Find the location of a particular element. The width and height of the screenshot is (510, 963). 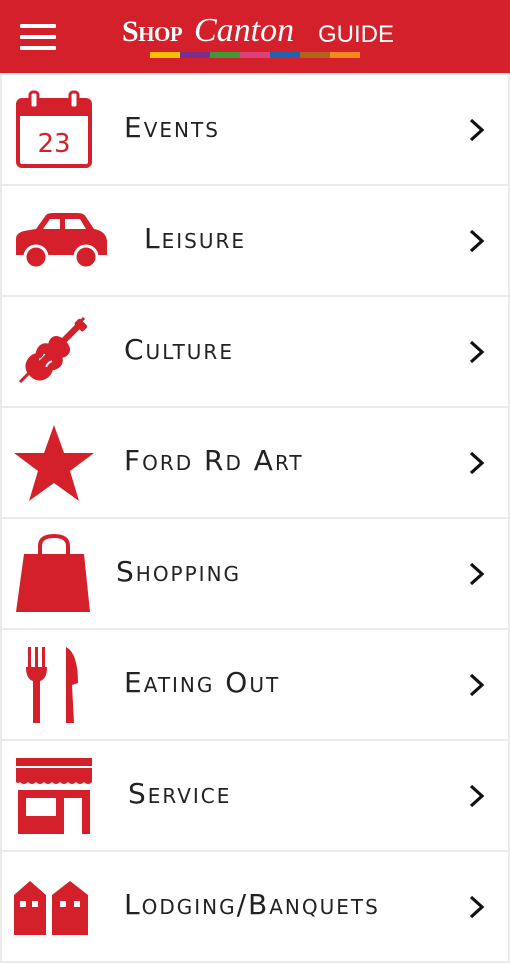

app-logo: Shop Canton GUIDE is located at coordinates (258, 36).